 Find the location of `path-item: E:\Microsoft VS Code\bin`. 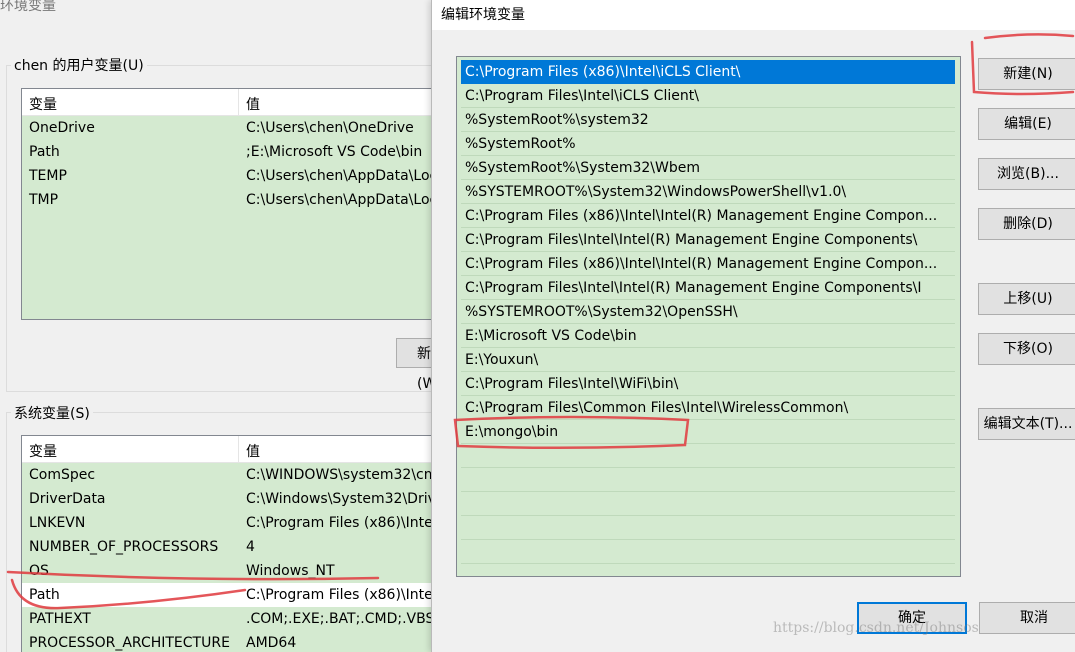

path-item: E:\Microsoft VS Code\bin is located at coordinates (708, 336).